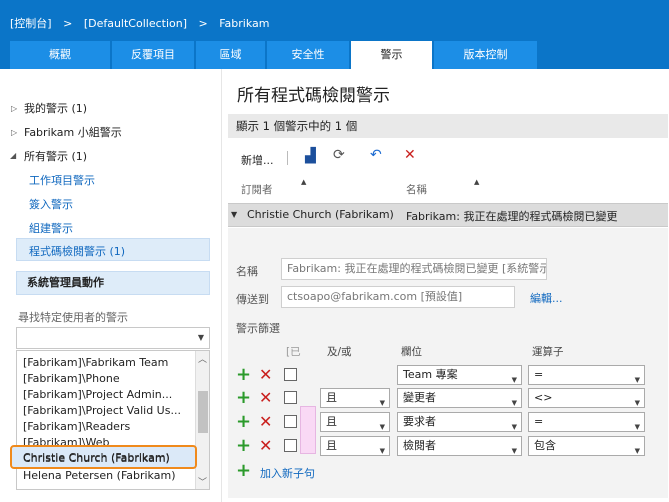  Describe the element at coordinates (244, 23) in the screenshot. I see `breadcrumb-project: Fabrikam` at that location.